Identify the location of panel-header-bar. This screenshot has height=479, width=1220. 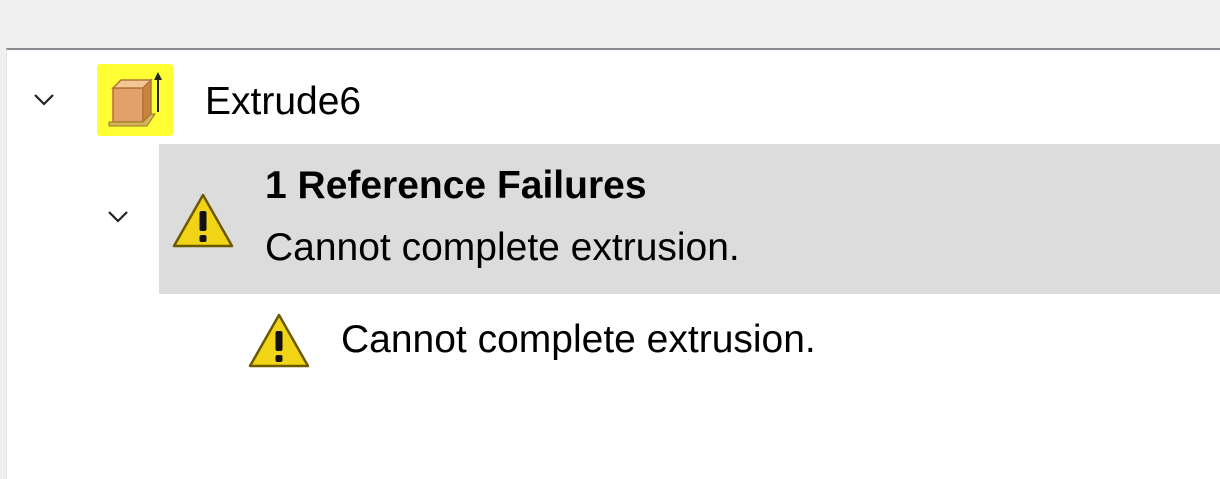
(610, 24).